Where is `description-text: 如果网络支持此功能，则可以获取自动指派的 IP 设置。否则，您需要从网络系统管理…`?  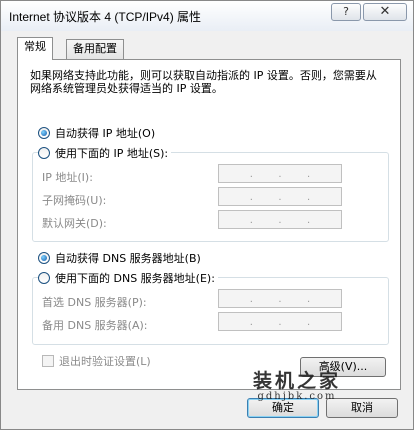 description-text: 如果网络支持此功能，则可以获取自动指派的 IP 设置。否则，您需要从网络系统管理… is located at coordinates (203, 82).